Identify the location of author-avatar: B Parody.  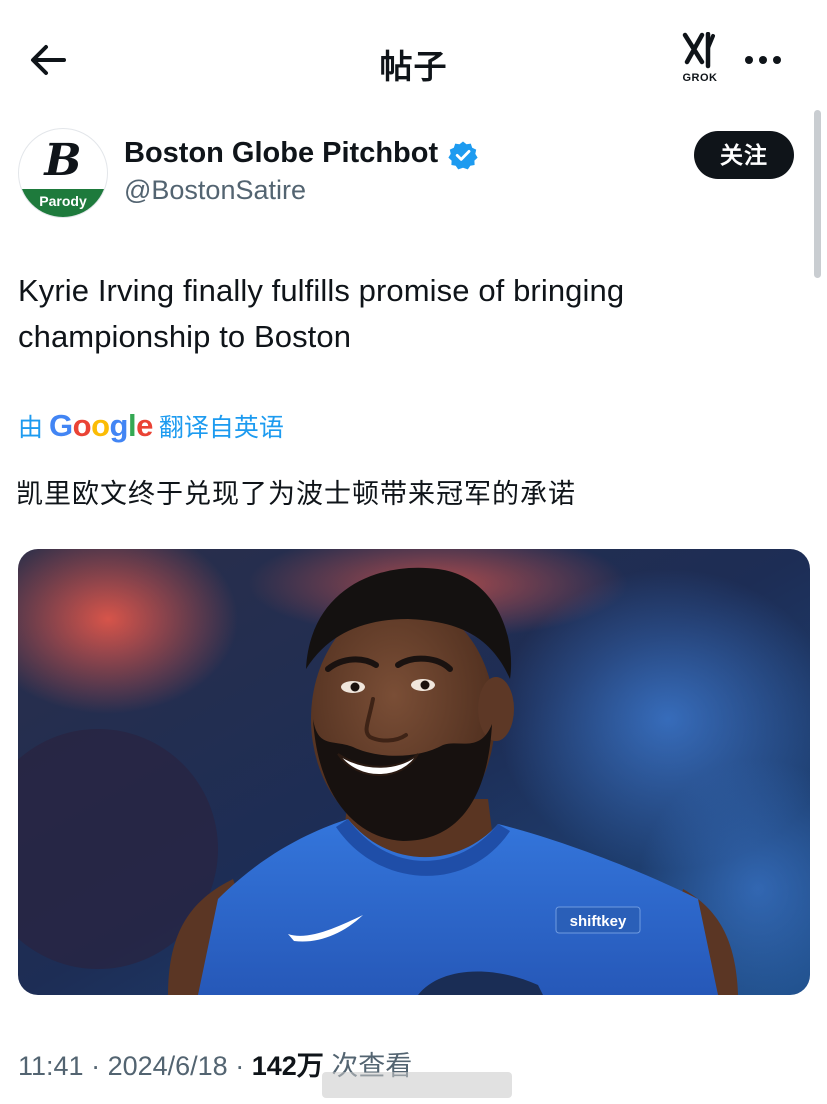
(63, 173).